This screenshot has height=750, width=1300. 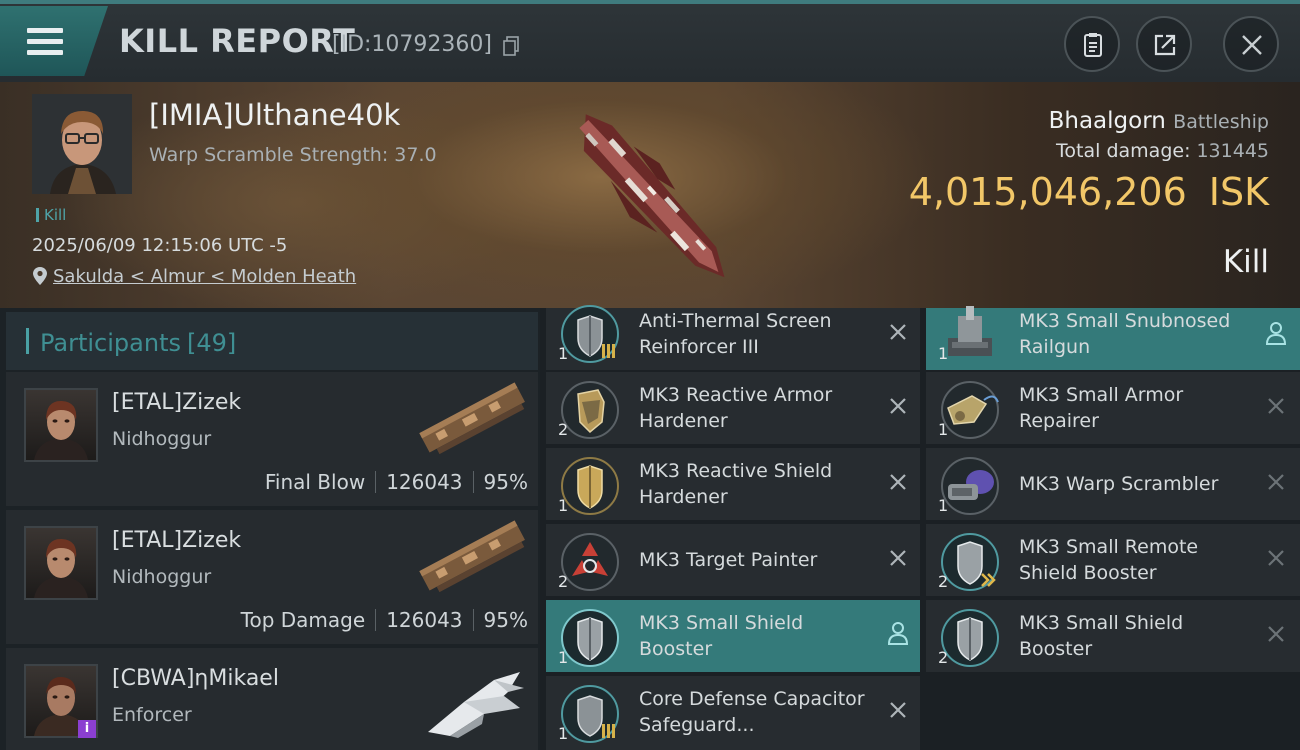 I want to click on location-text: Sakulda < Almur < Molden Heath, so click(x=205, y=276).